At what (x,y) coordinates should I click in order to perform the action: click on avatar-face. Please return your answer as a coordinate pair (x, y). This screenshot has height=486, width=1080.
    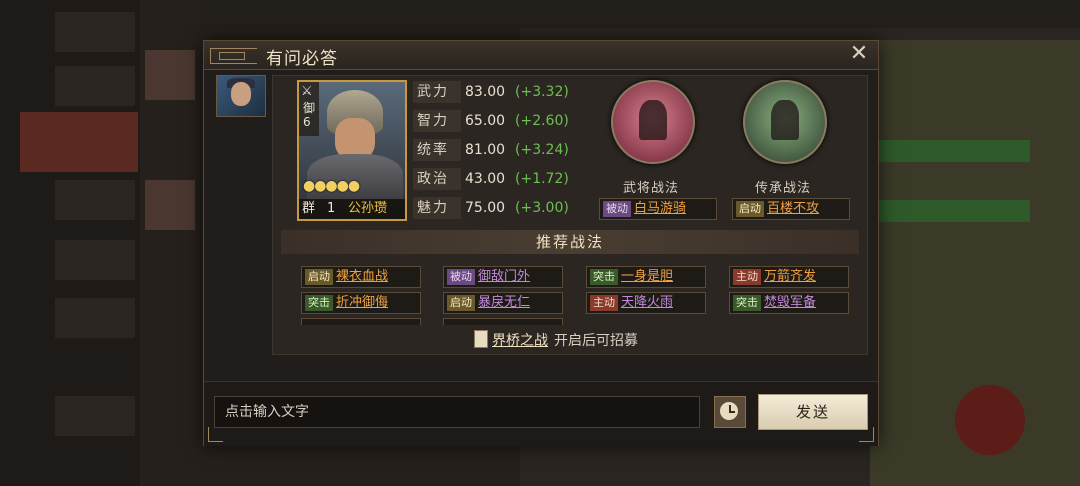
    Looking at the image, I should click on (241, 94).